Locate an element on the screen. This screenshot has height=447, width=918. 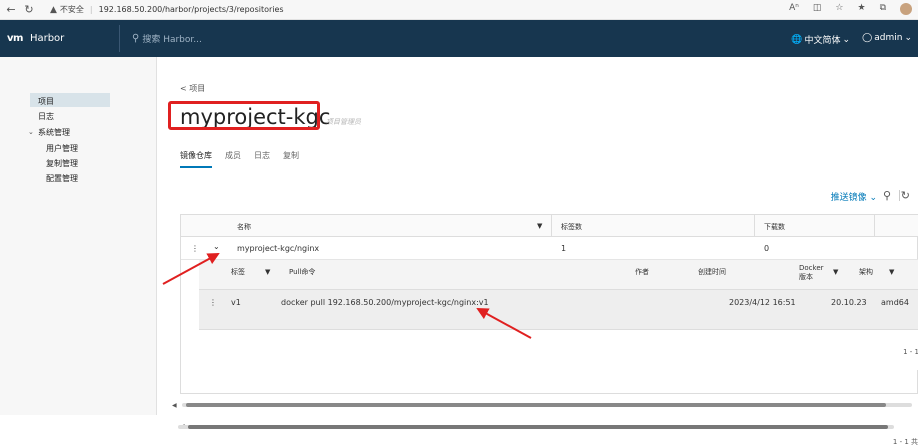
detail-scrollbar: ◀ is located at coordinates (536, 426).